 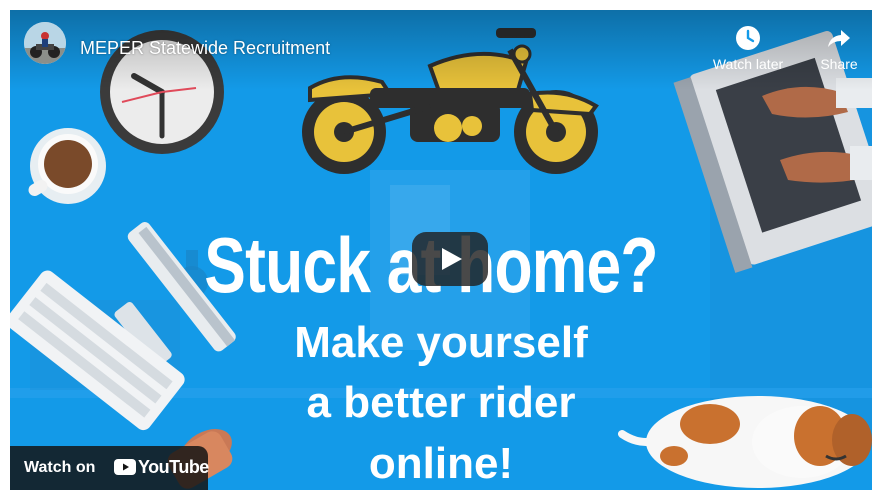 I want to click on watch-later-button: Watch later, so click(x=748, y=48).